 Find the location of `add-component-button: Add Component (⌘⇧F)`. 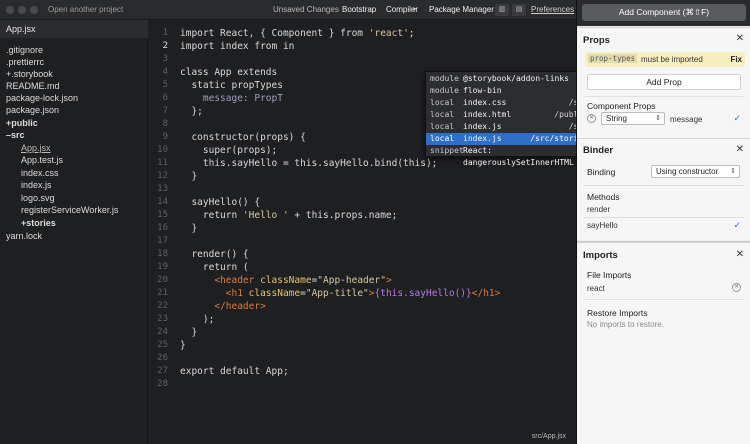

add-component-button: Add Component (⌘⇧F) is located at coordinates (664, 12).